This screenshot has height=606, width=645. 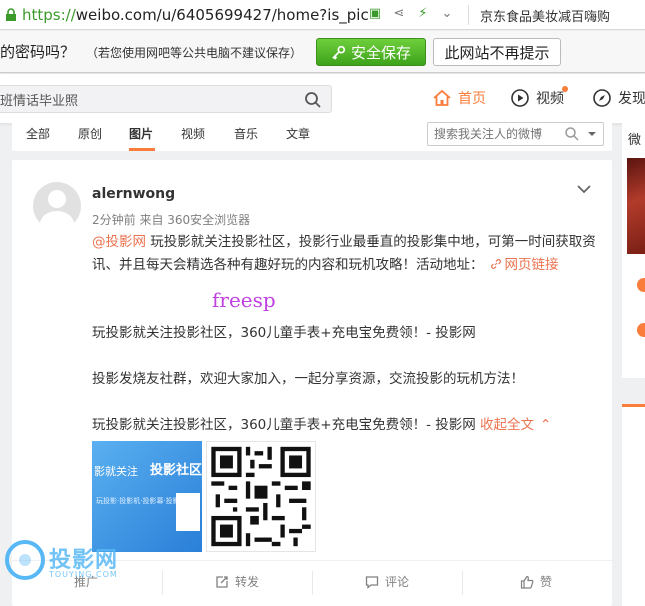 I want to click on feed-tabs: 全部 原创 图片 视频 音乐 文章, so click(x=312, y=134).